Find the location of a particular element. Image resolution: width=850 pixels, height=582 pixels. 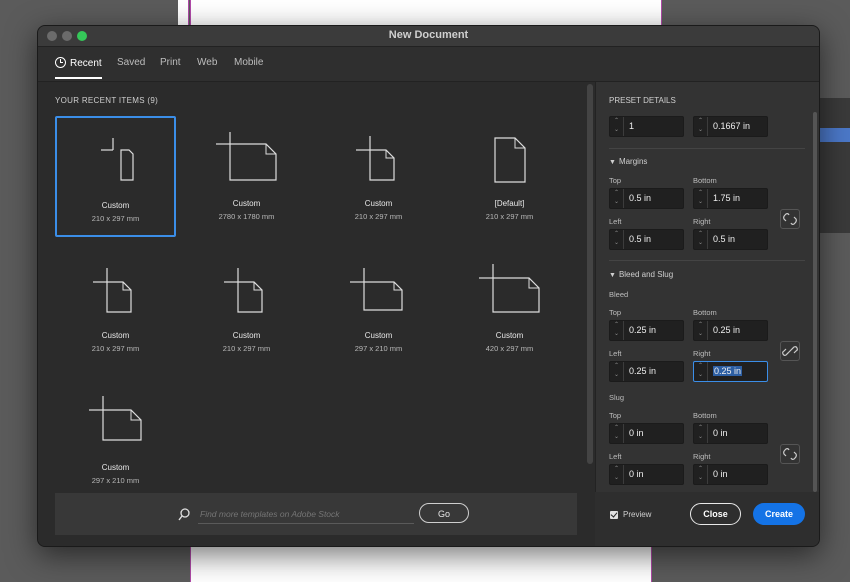

bleed-right-label: Right is located at coordinates (702, 353).